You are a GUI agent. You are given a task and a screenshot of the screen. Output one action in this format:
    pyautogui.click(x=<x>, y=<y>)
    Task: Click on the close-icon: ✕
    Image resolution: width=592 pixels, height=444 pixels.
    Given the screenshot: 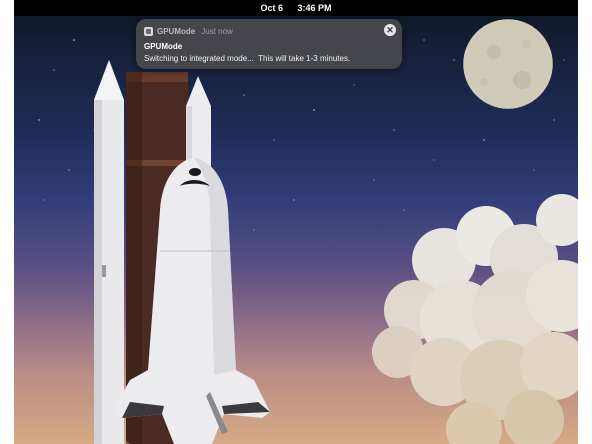 What is the action you would take?
    pyautogui.click(x=390, y=30)
    